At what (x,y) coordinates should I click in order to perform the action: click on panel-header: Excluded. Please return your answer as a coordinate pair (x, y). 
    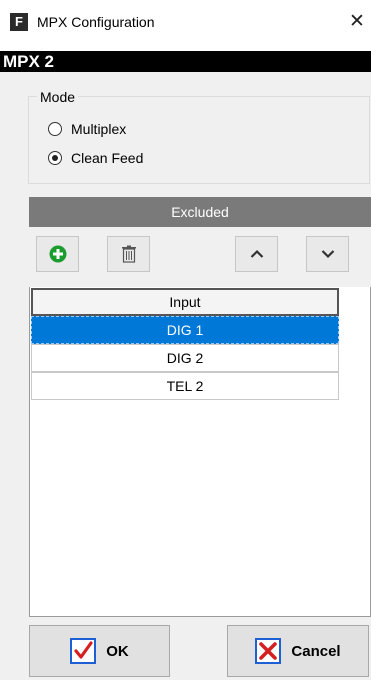
    Looking at the image, I should click on (200, 212).